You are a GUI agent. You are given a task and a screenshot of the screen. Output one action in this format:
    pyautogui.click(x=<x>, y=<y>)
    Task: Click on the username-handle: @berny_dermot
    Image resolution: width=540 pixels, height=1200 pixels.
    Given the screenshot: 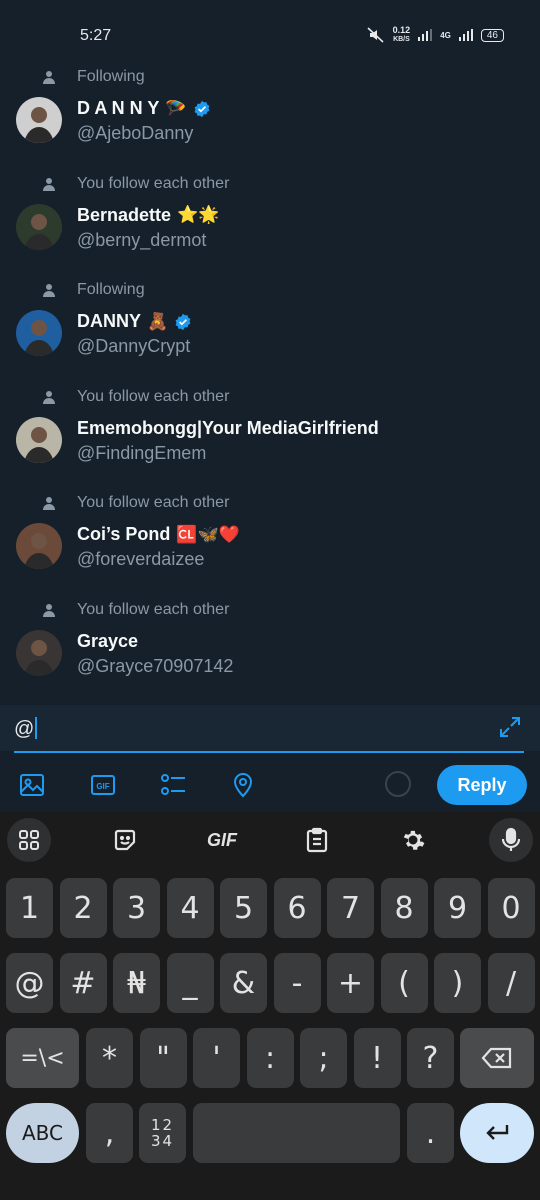 What is the action you would take?
    pyautogui.click(x=142, y=239)
    